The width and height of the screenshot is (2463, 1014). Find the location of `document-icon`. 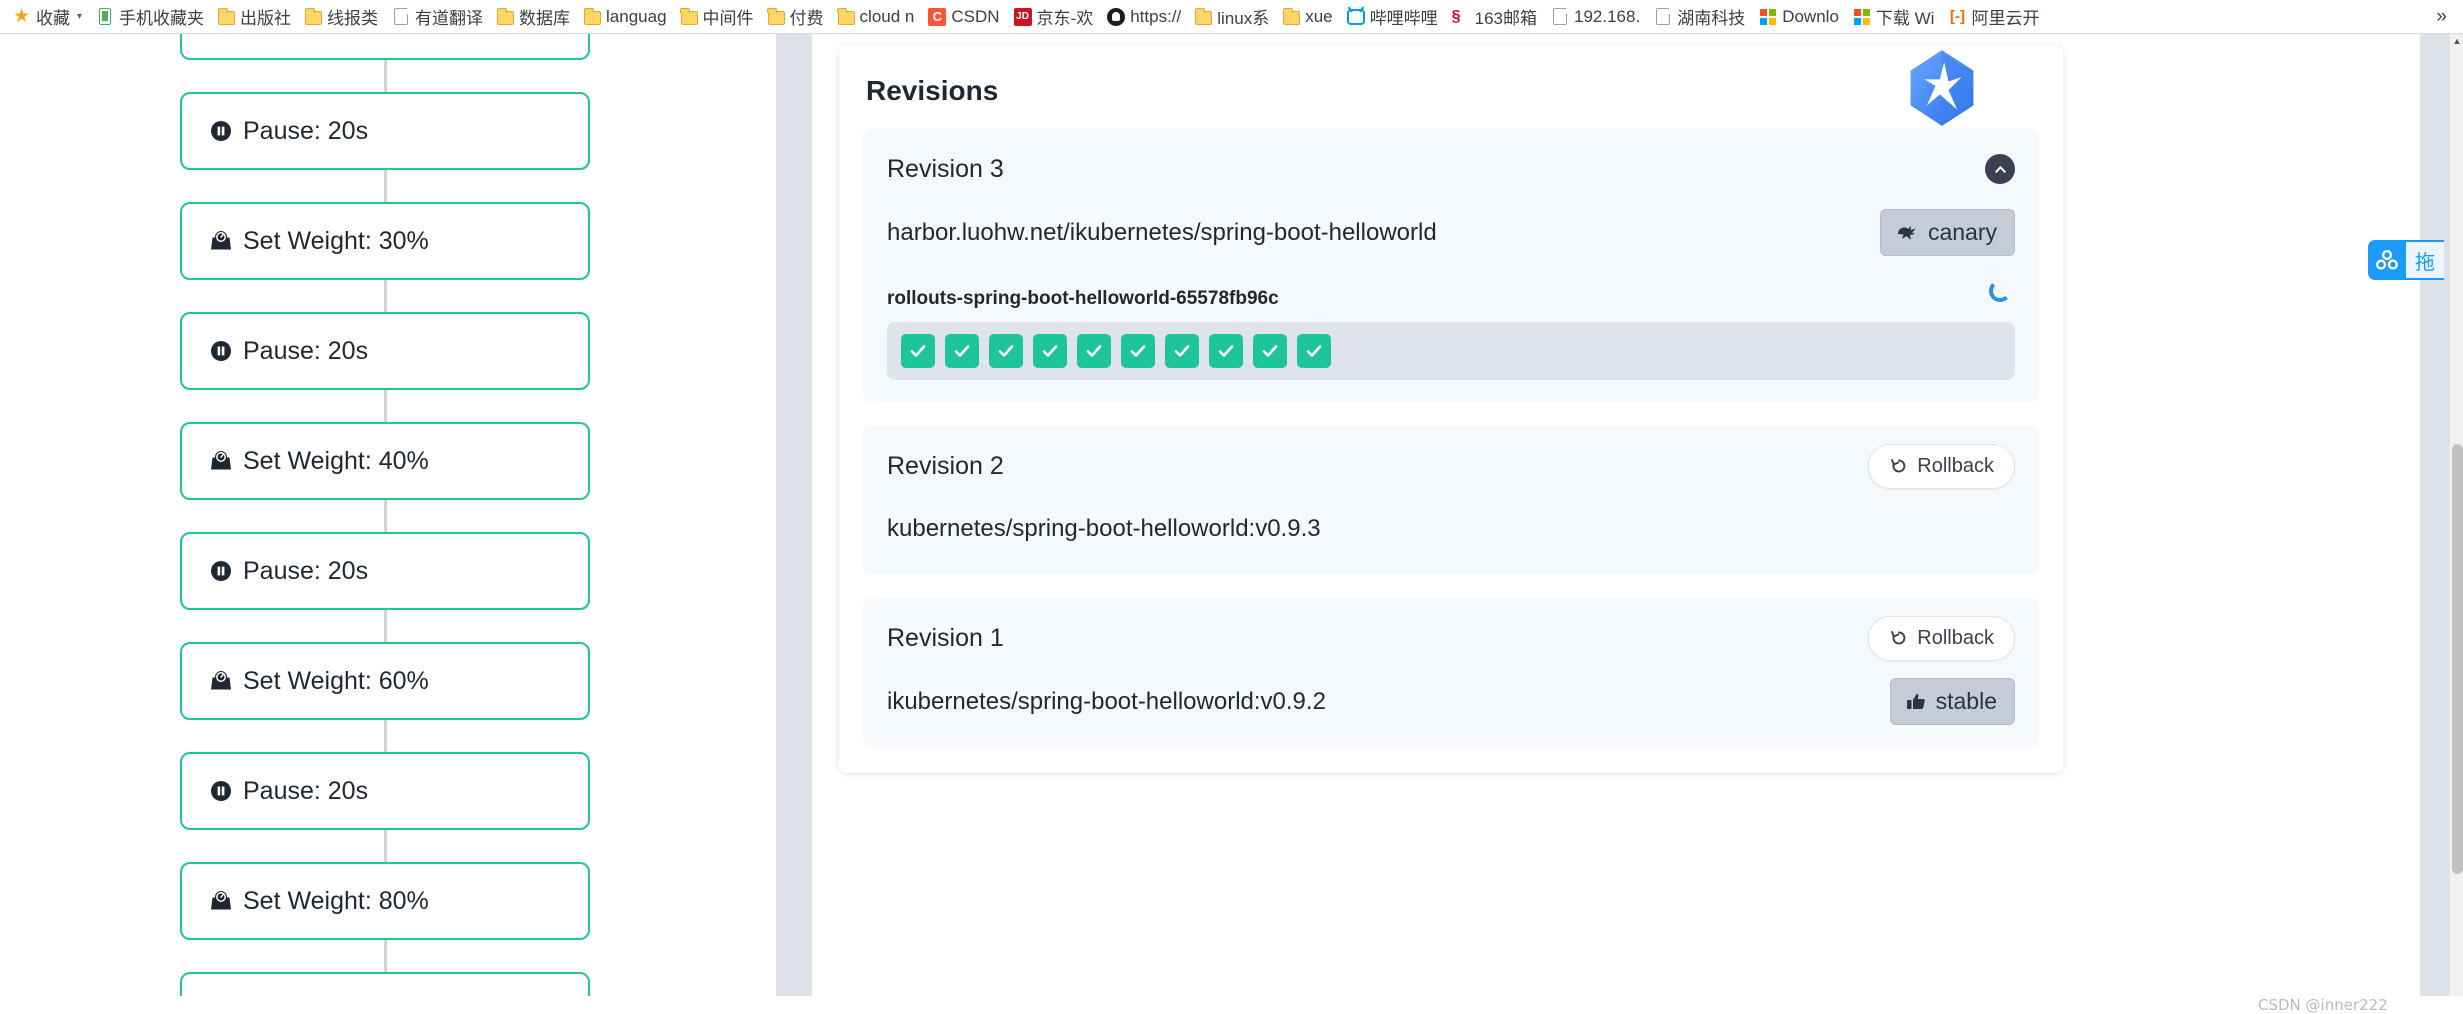

document-icon is located at coordinates (1560, 16).